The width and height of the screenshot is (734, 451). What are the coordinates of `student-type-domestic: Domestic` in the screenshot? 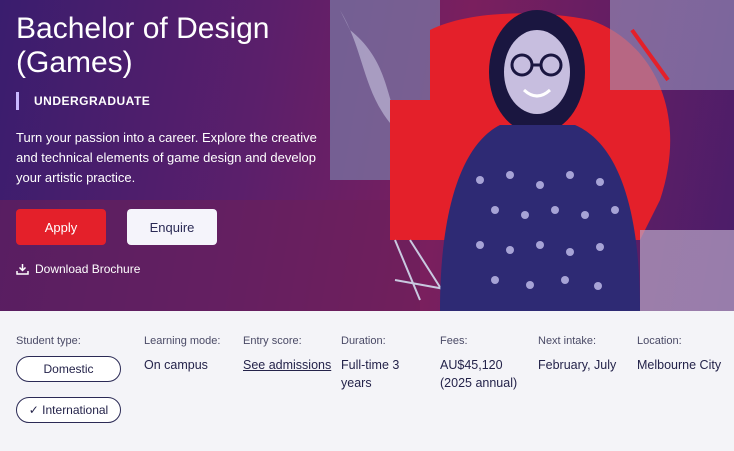 It's located at (68, 369).